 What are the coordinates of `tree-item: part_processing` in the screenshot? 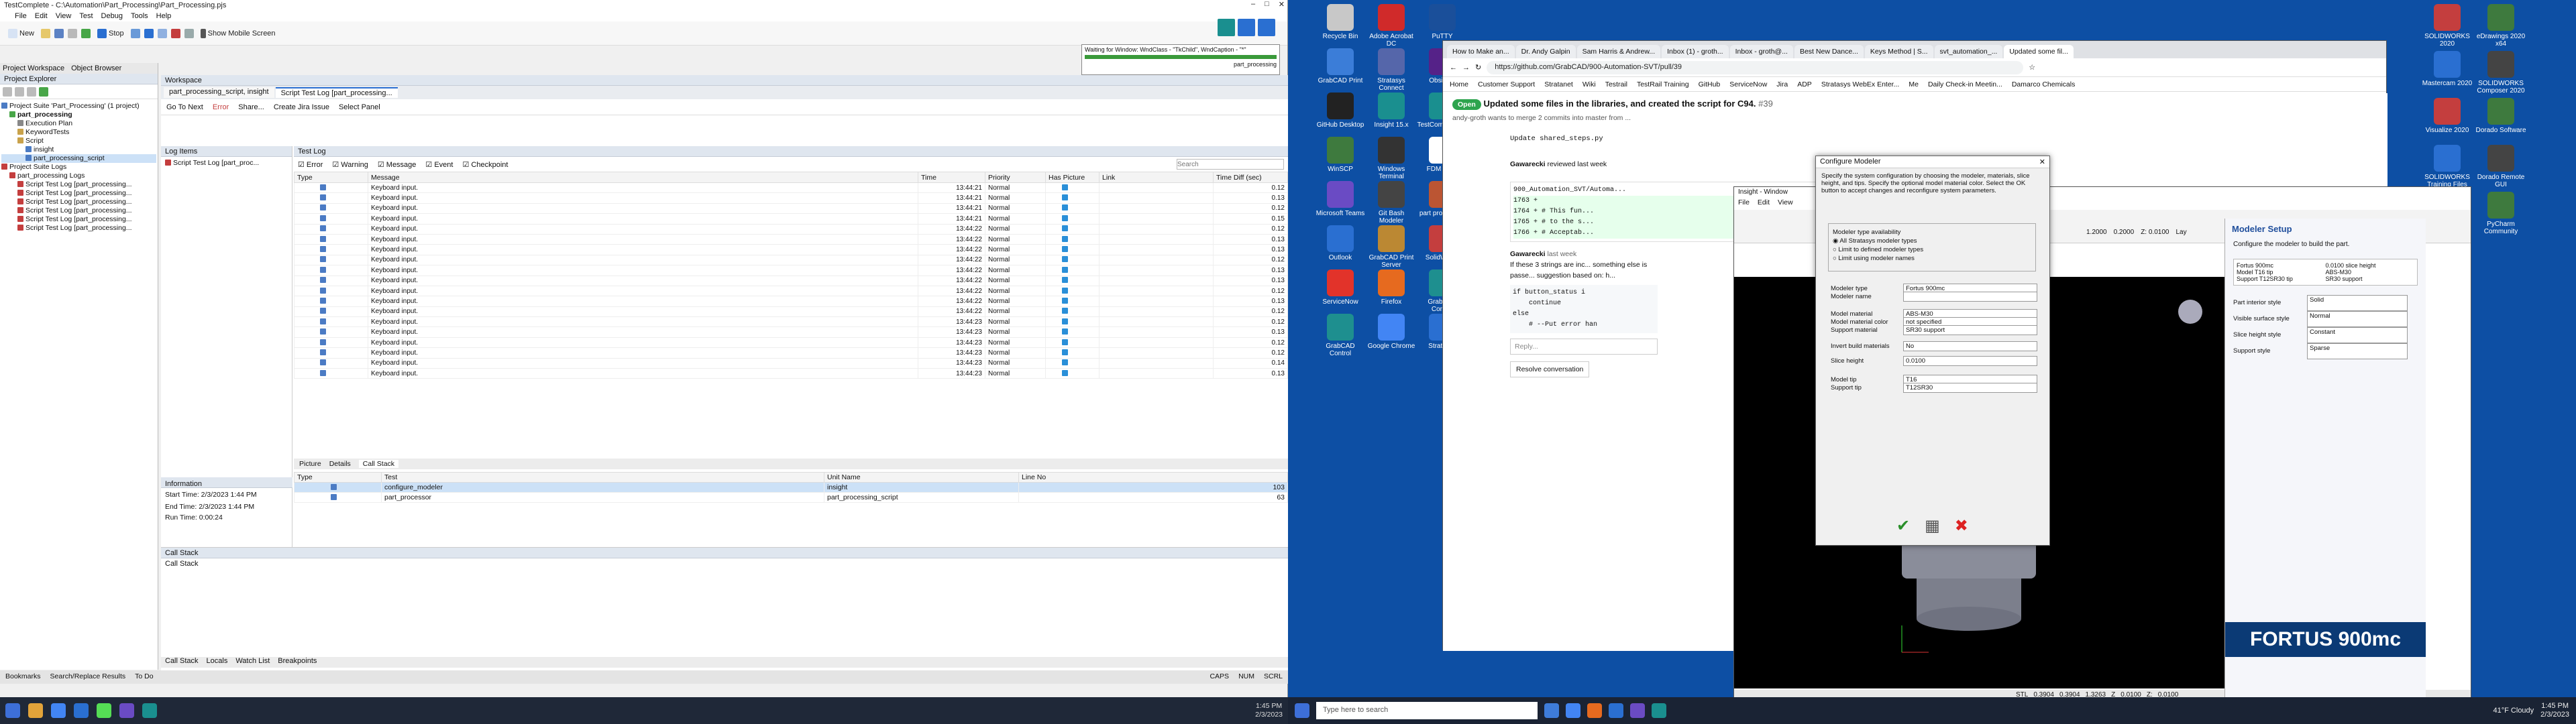 It's located at (78, 115).